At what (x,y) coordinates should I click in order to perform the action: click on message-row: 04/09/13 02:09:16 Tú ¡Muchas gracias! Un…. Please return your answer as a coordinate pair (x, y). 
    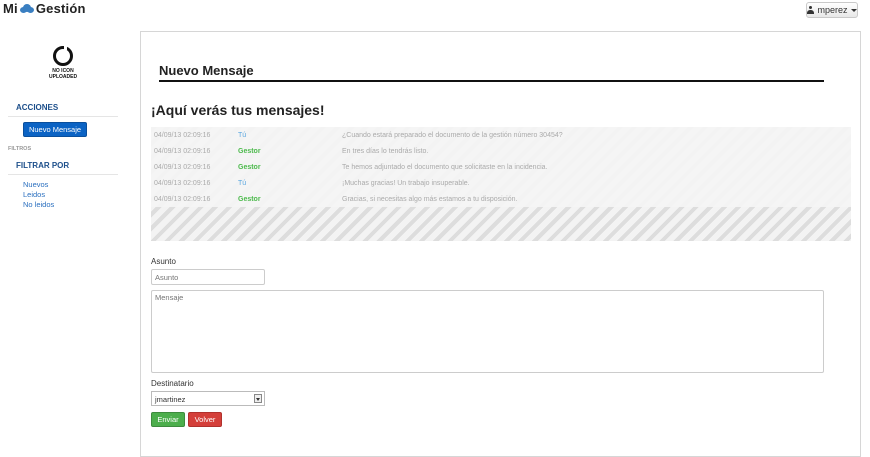
    Looking at the image, I should click on (501, 183).